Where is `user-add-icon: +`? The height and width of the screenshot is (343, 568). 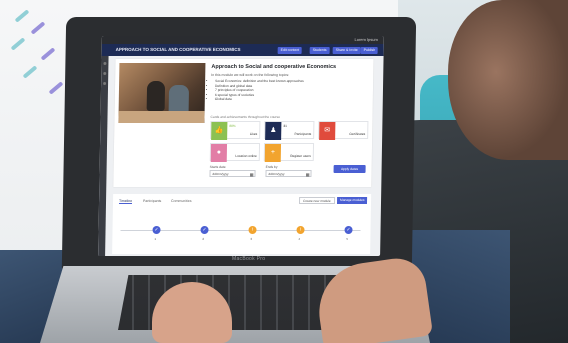 user-add-icon: + is located at coordinates (273, 153).